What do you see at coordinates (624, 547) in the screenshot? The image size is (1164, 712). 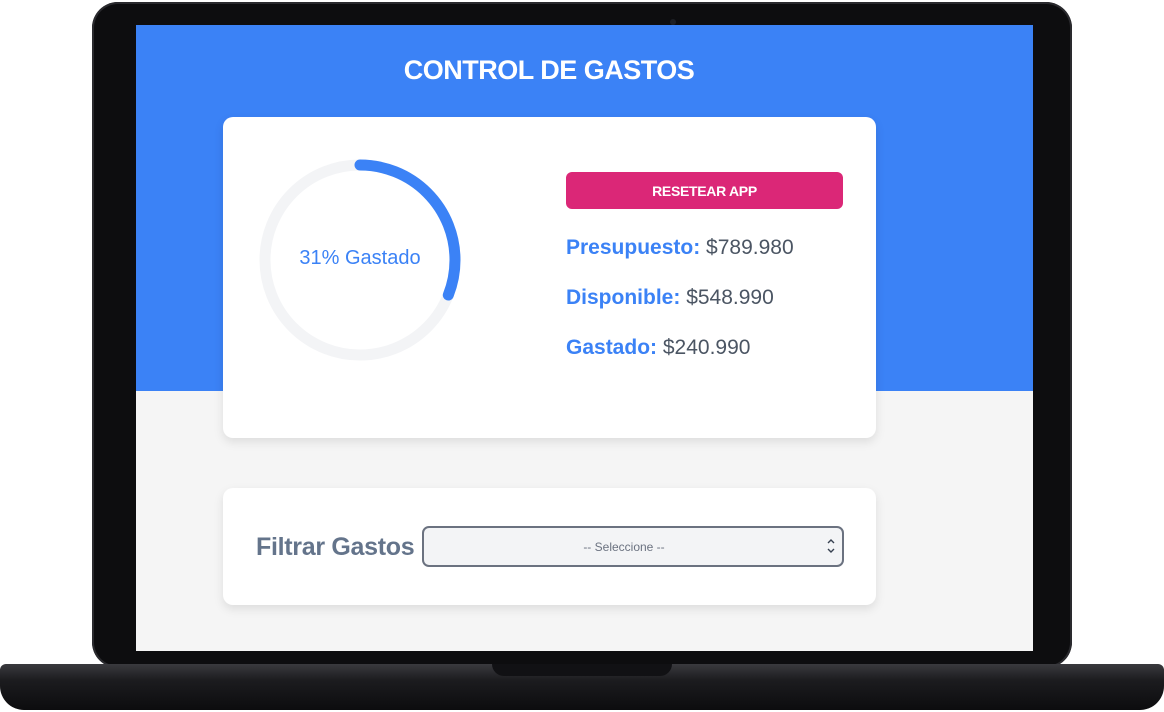 I see `filter-select-value: -- Seleccione --` at bounding box center [624, 547].